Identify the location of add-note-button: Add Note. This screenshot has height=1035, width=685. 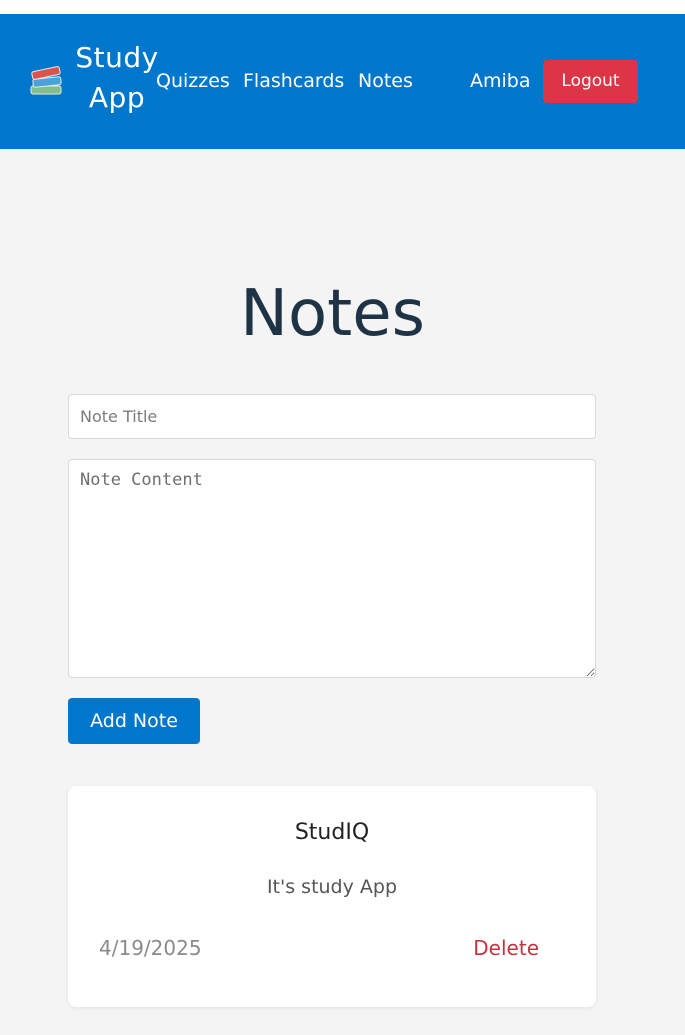
(134, 721).